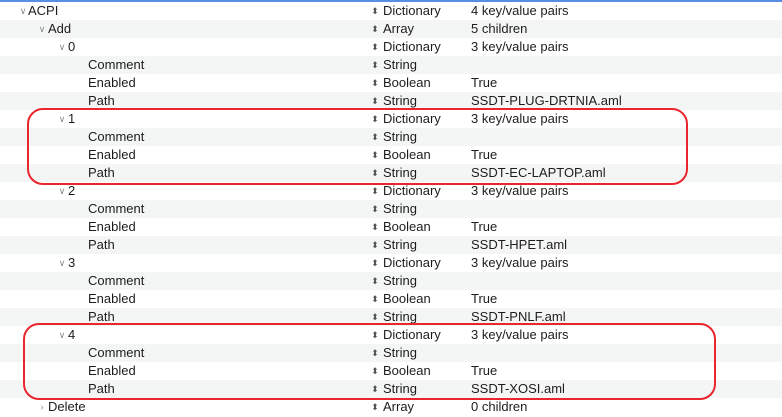 The height and width of the screenshot is (417, 782). What do you see at coordinates (391, 335) in the screenshot?
I see `plist-row: ∨ 4 ⬍ Dictionary 3 key/value pairs` at bounding box center [391, 335].